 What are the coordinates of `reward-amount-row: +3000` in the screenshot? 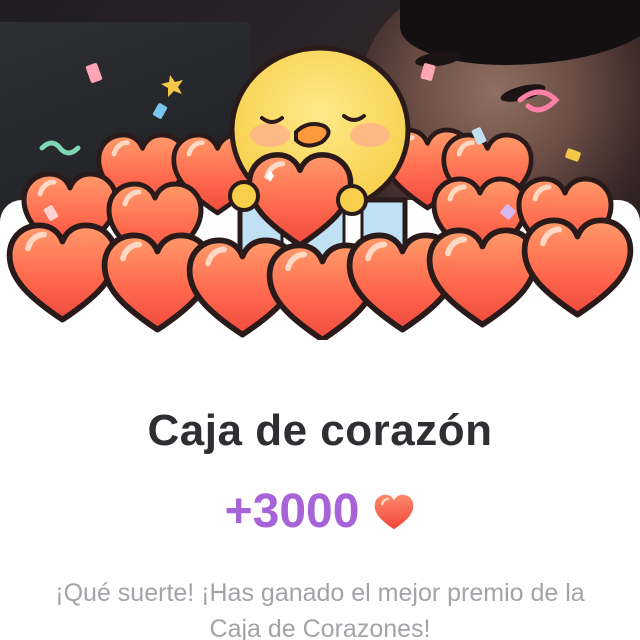 It's located at (320, 511).